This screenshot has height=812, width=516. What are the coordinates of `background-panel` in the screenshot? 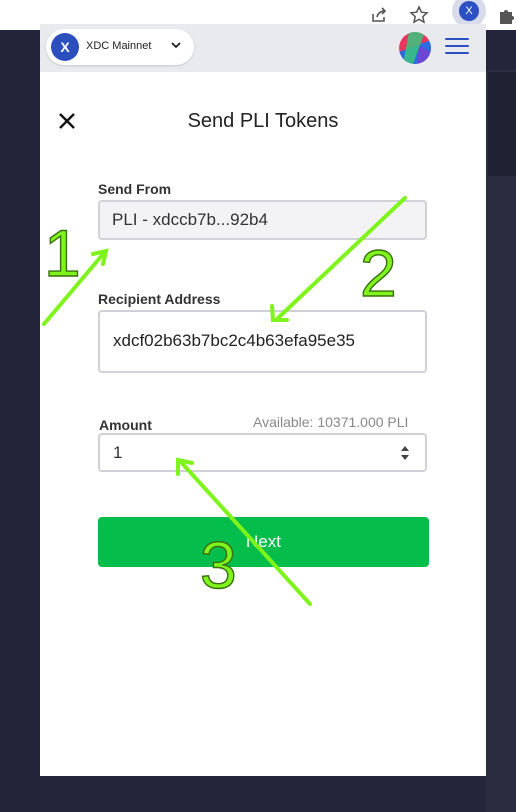 It's located at (501, 441).